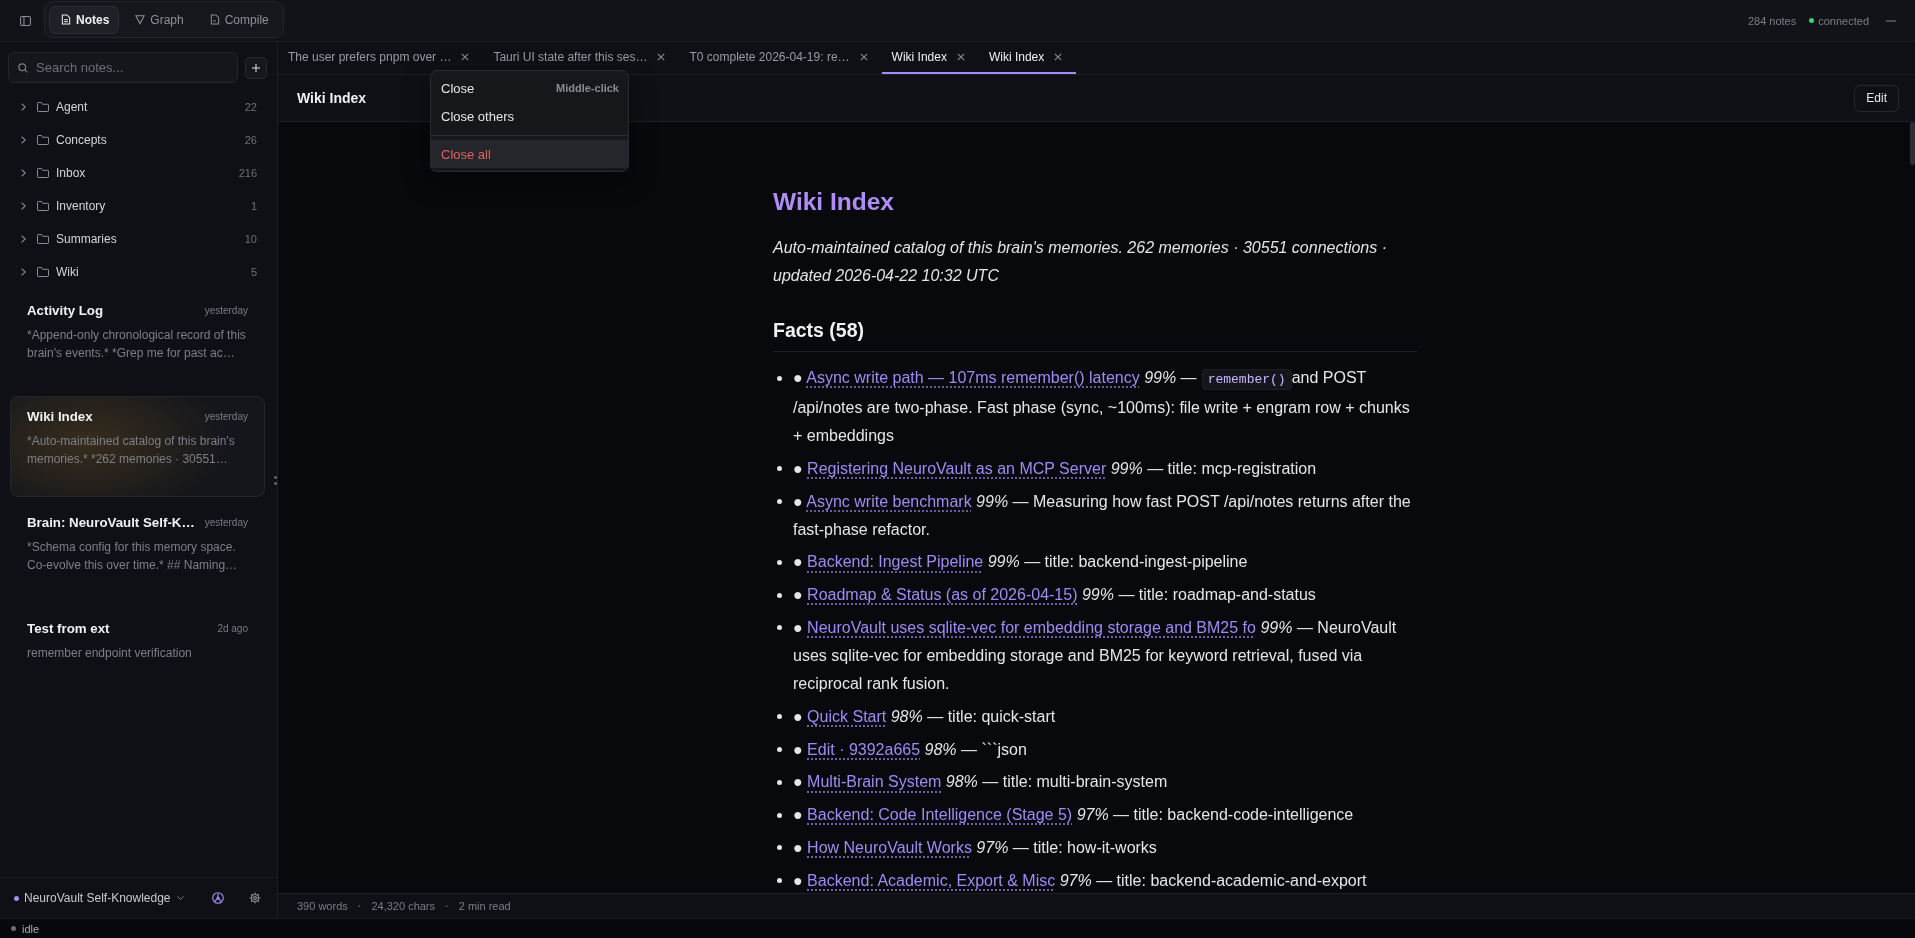  I want to click on folder-item: Concepts 26, so click(138, 139).